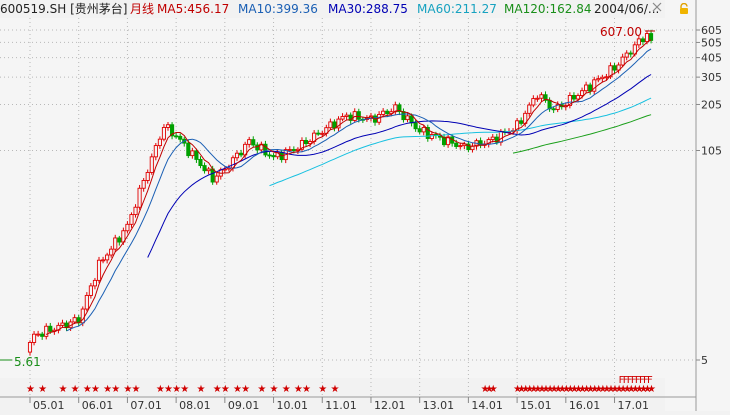 The image size is (730, 415). I want to click on y-tick-label: 305, so click(711, 77).